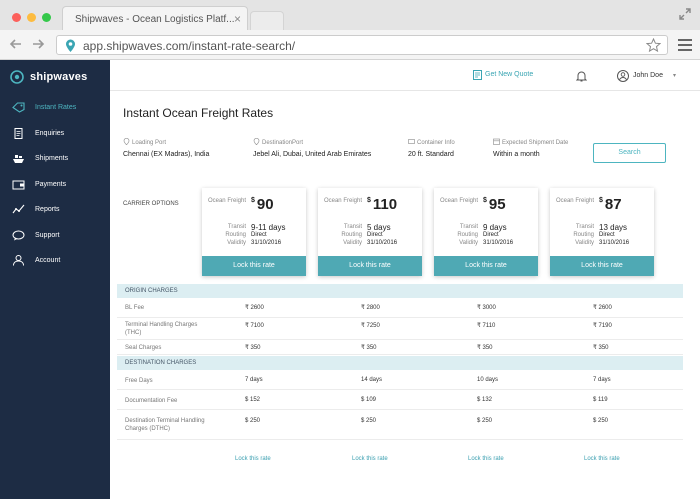 The width and height of the screenshot is (700, 499). What do you see at coordinates (581, 76) in the screenshot?
I see `bell-icon` at bounding box center [581, 76].